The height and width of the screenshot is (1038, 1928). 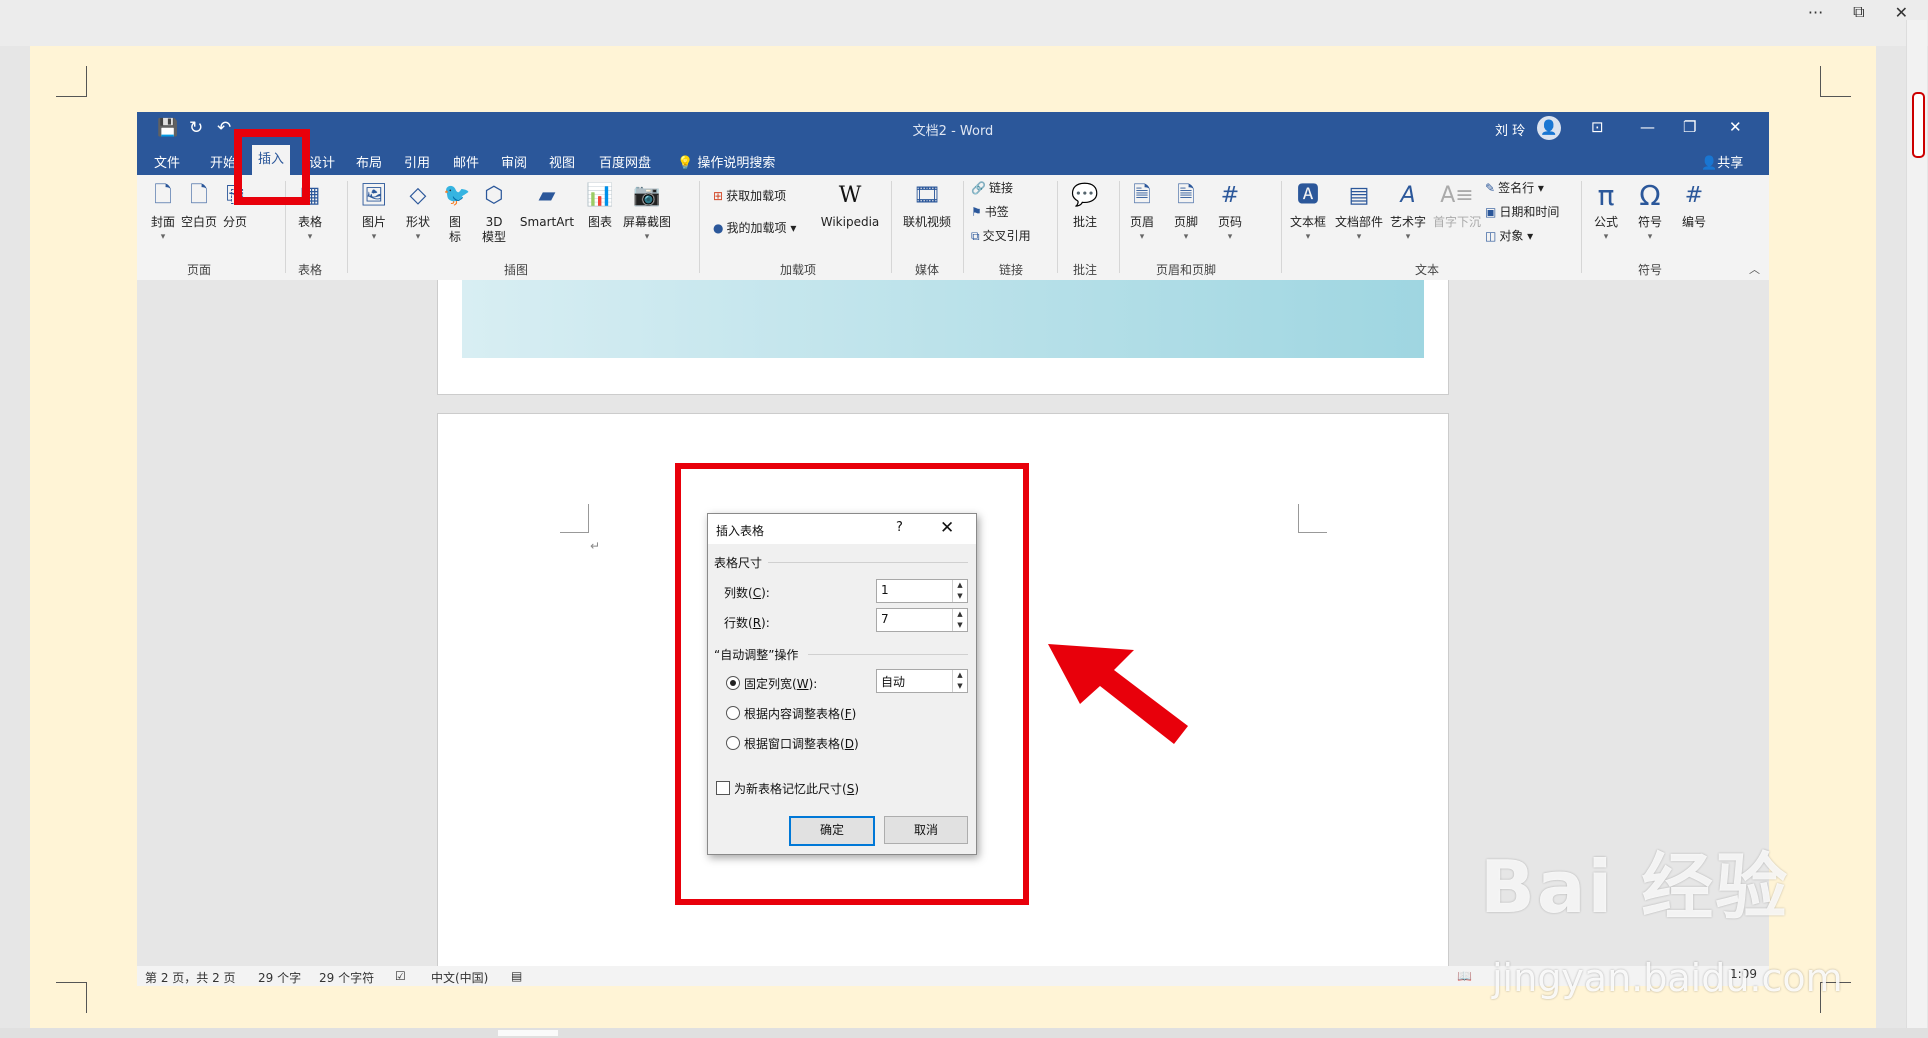 What do you see at coordinates (726, 161) in the screenshot?
I see `tell-me-search: 💡 操作说明搜索` at bounding box center [726, 161].